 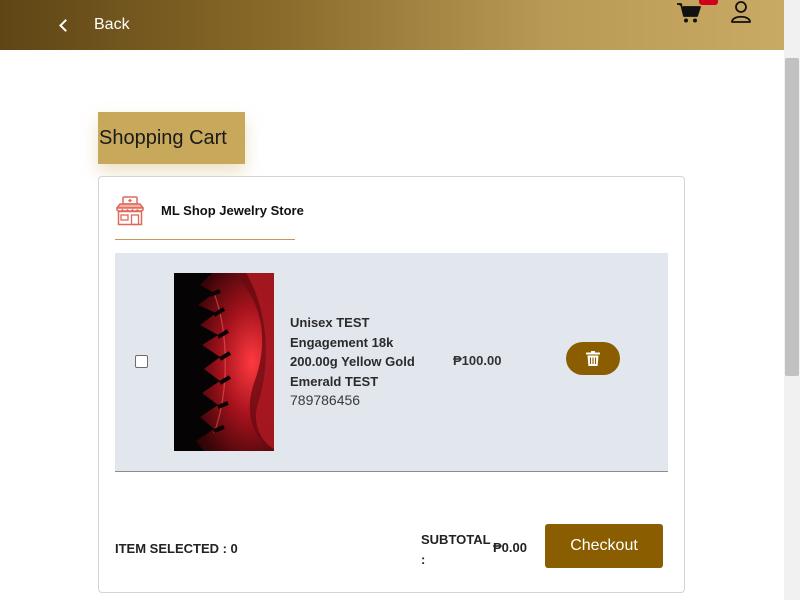 I want to click on subtotal-label: SUBTOTAL :, so click(x=456, y=549).